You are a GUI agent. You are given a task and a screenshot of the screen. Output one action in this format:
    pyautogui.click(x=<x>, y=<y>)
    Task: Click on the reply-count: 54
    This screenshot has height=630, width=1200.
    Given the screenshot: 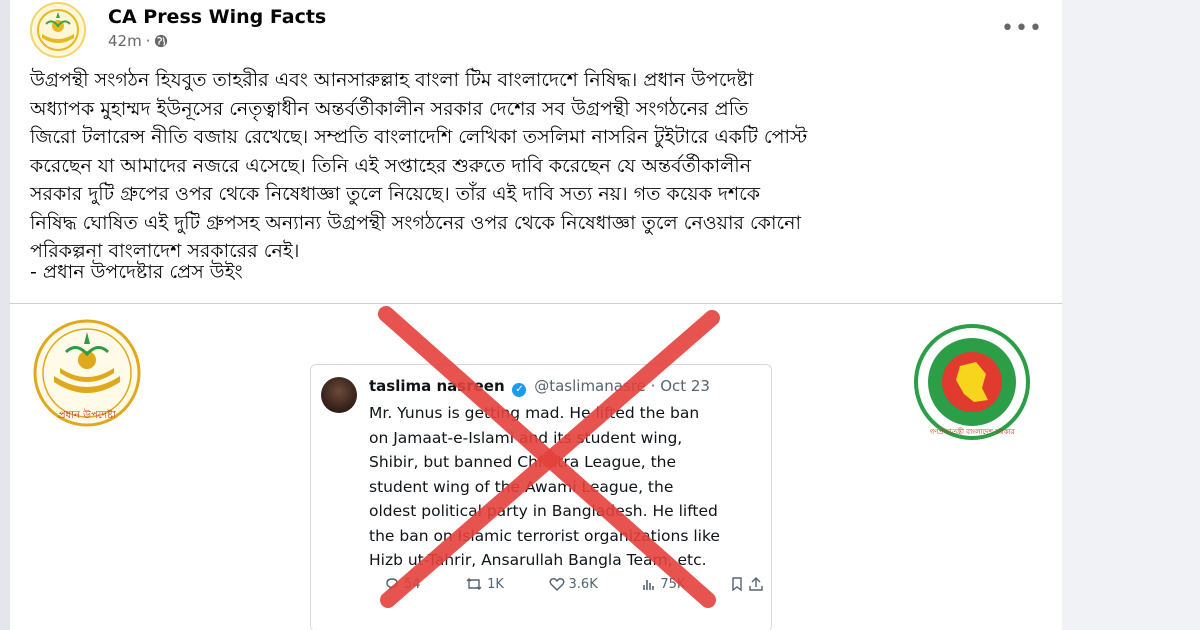 What is the action you would take?
    pyautogui.click(x=412, y=584)
    